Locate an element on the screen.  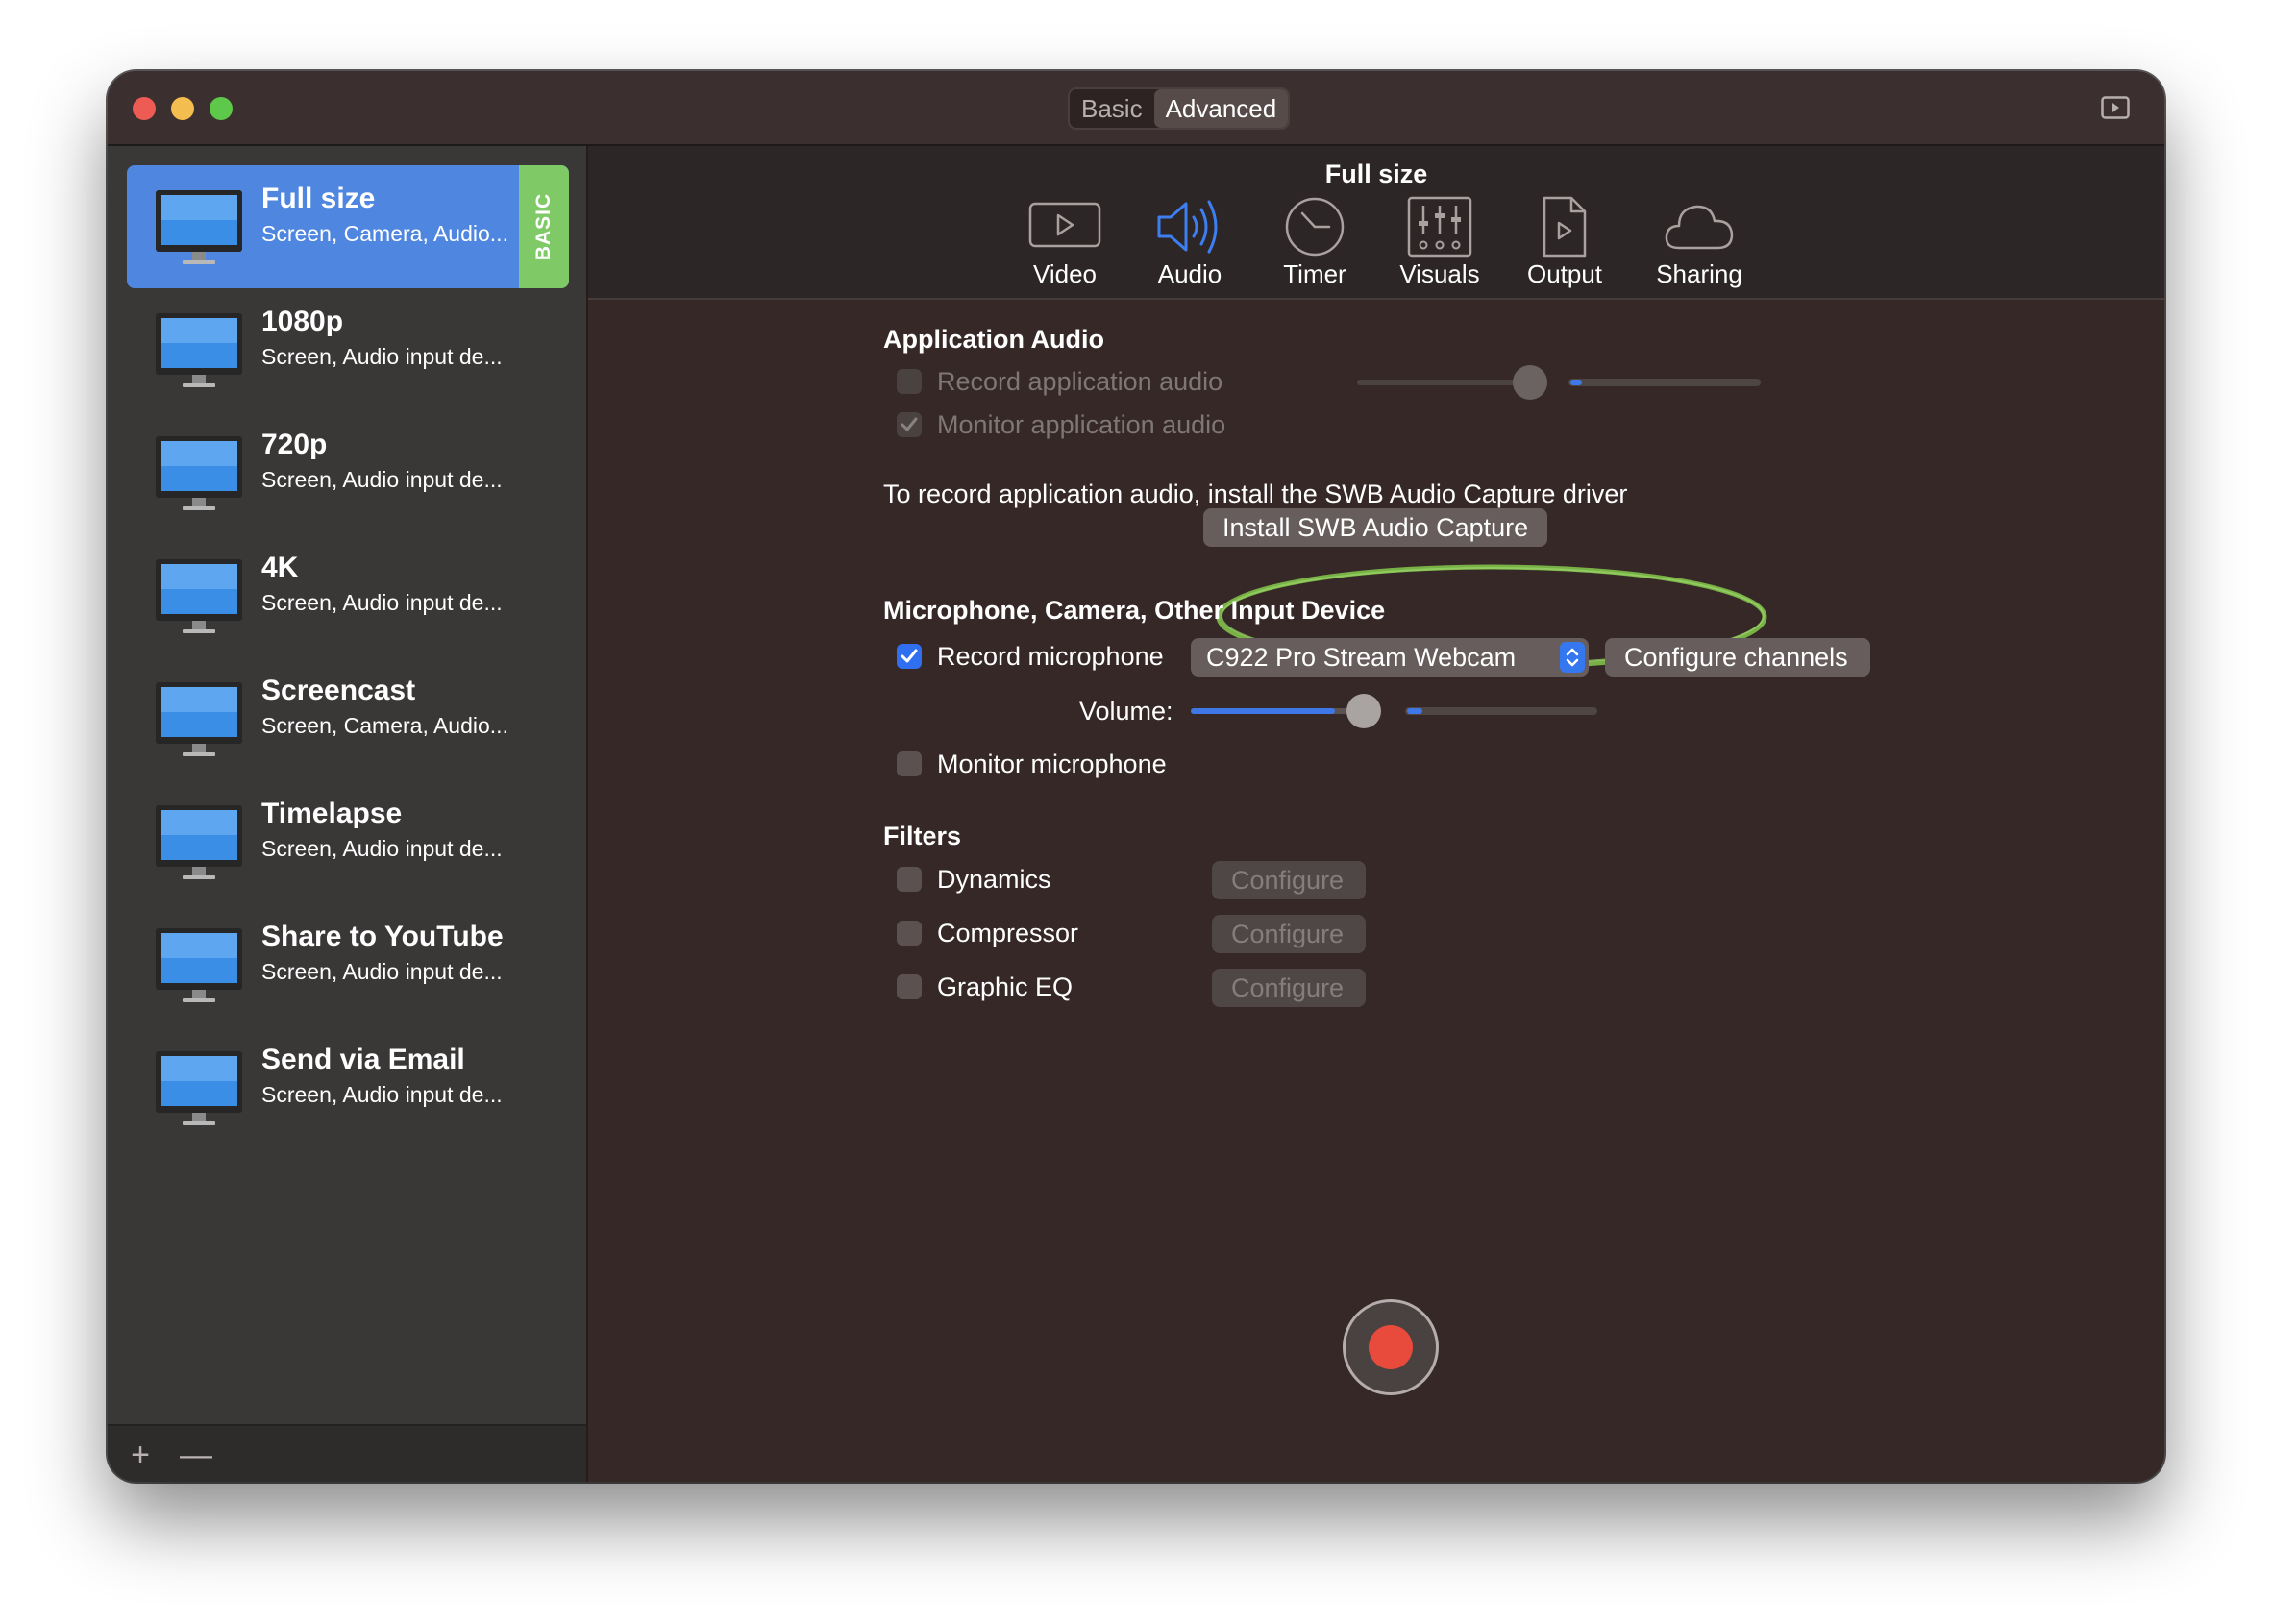
play-in-window-icon is located at coordinates (2115, 107).